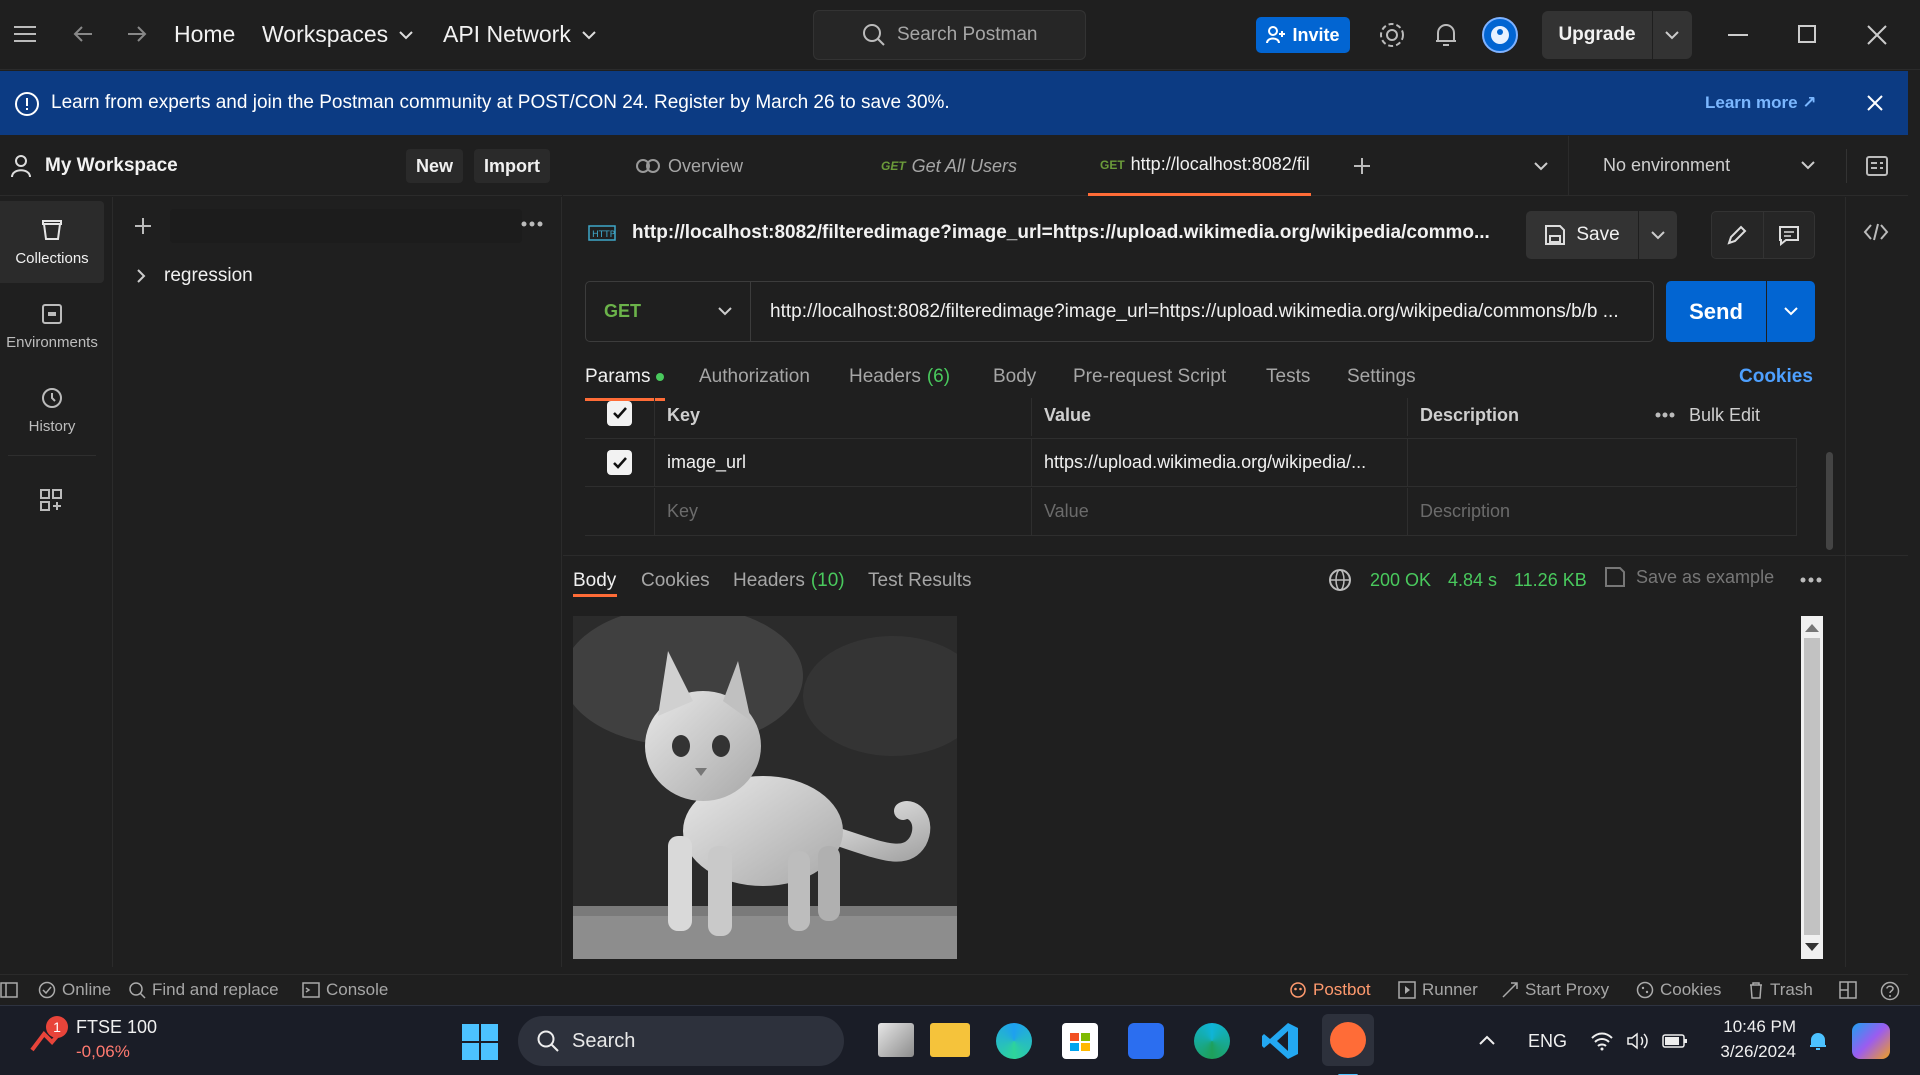 This screenshot has height=1075, width=1920. What do you see at coordinates (1080, 1041) in the screenshot?
I see `microsoft-store-icon` at bounding box center [1080, 1041].